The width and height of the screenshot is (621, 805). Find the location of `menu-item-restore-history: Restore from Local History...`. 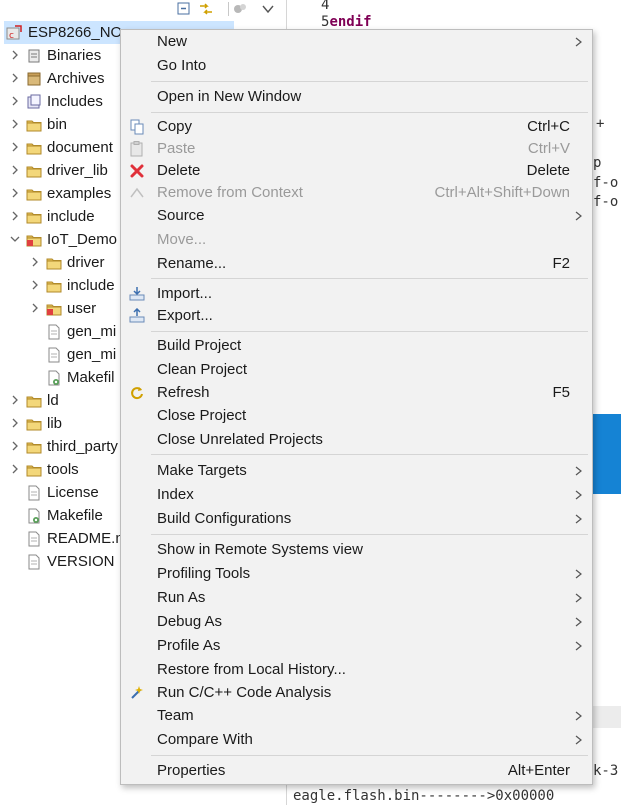

menu-item-restore-history: Restore from Local History... is located at coordinates (356, 669).